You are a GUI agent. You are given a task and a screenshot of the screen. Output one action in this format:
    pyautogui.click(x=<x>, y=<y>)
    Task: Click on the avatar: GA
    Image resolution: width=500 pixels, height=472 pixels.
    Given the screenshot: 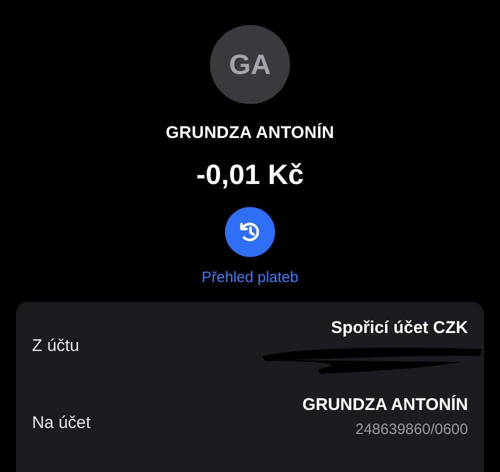 What is the action you would take?
    pyautogui.click(x=250, y=64)
    